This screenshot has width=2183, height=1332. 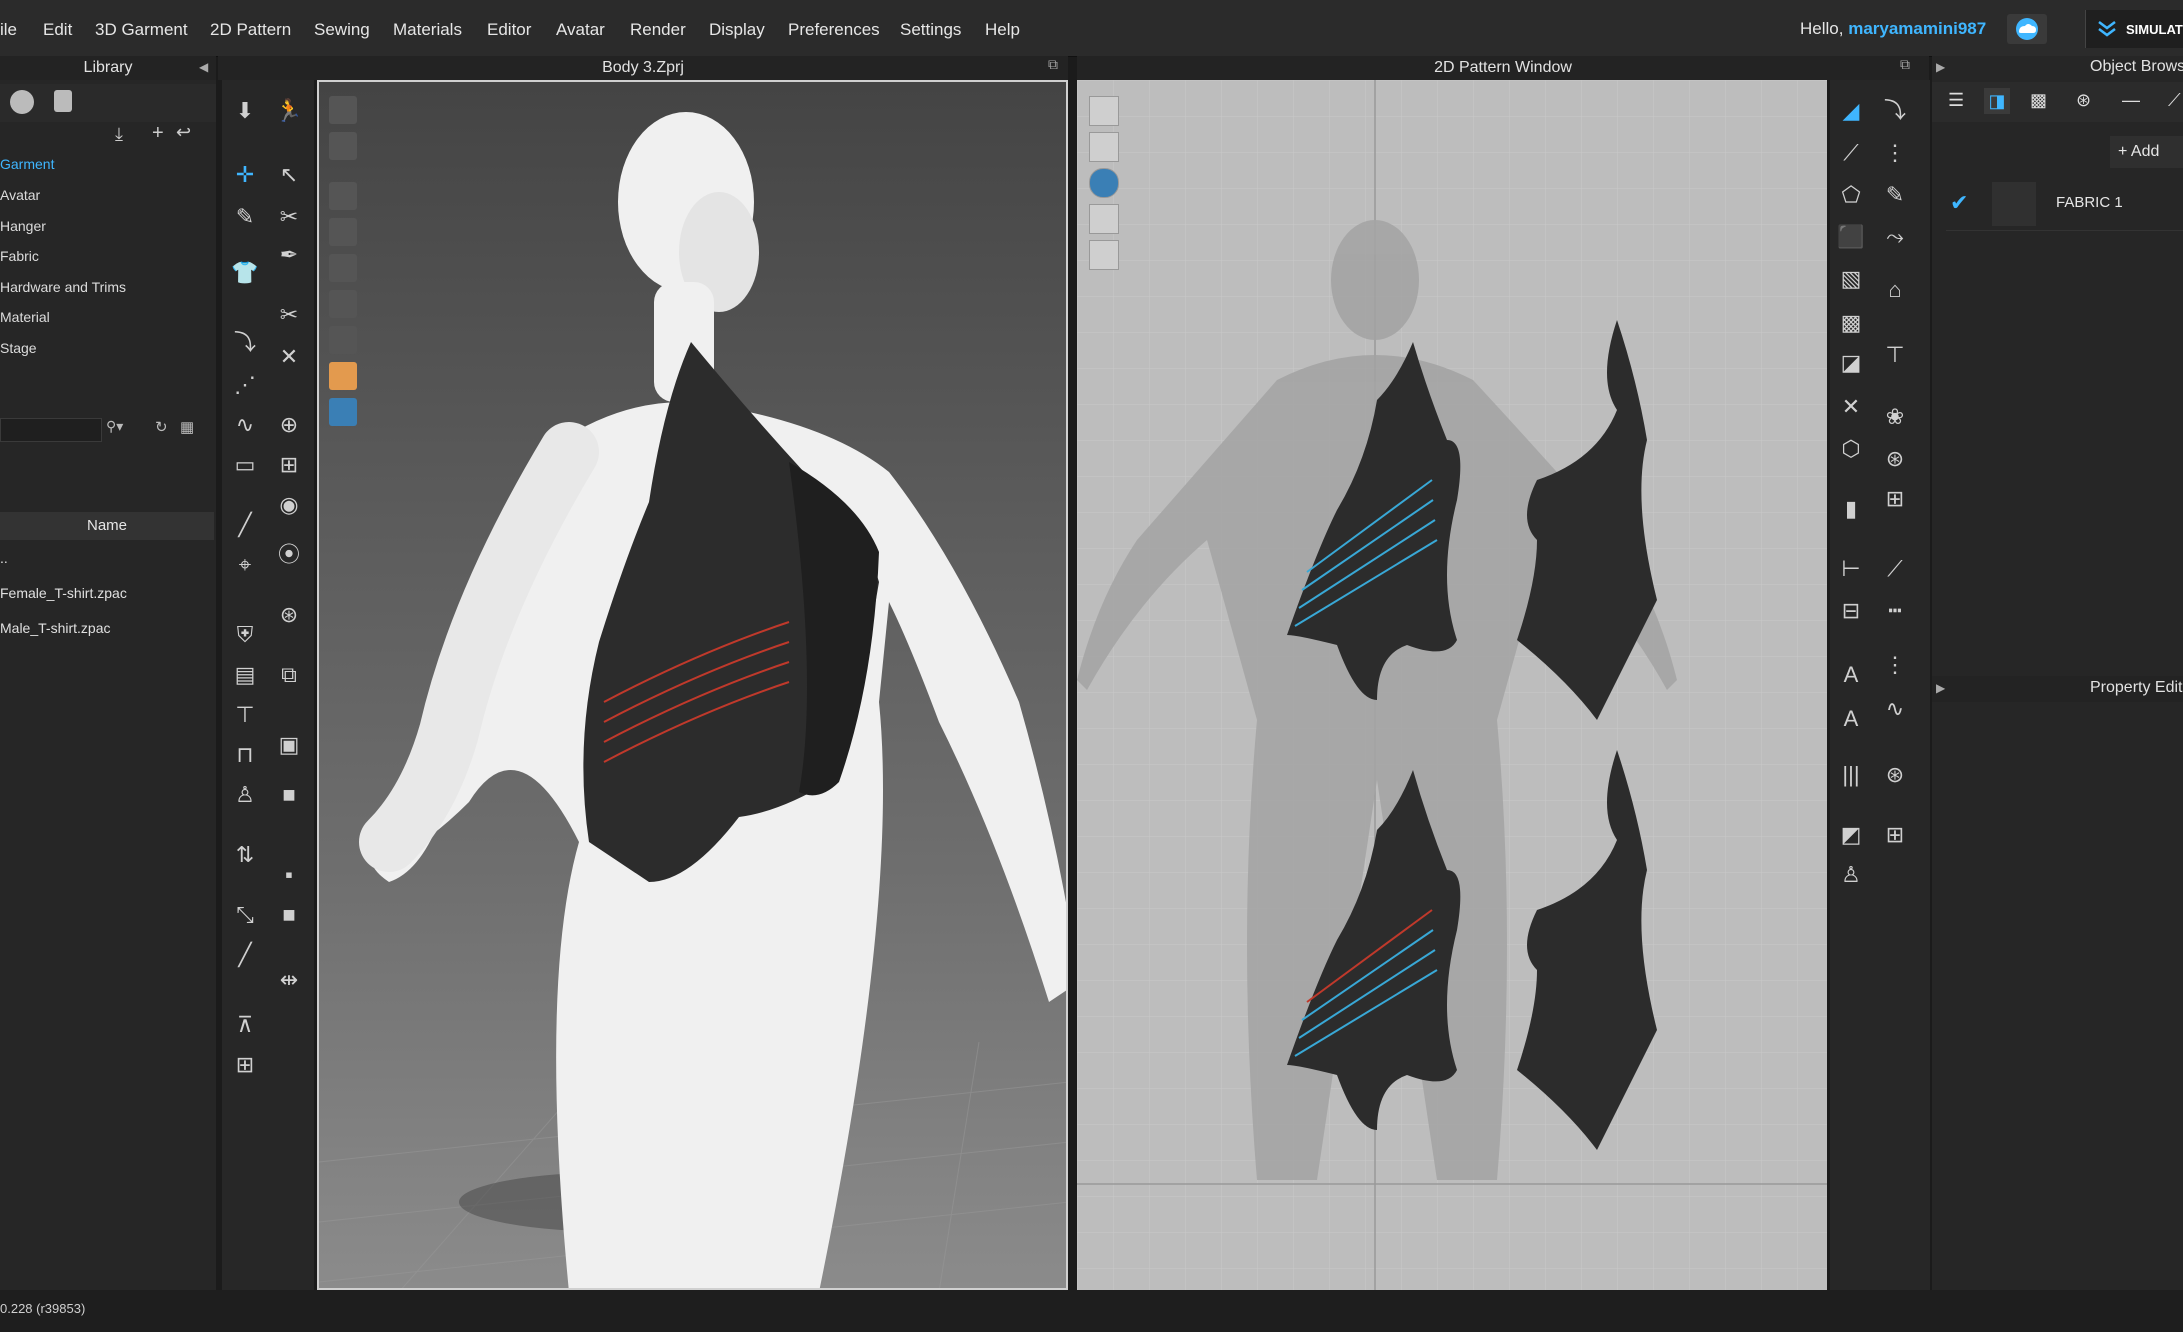 I want to click on iron-icon: ⌂, so click(x=1895, y=290).